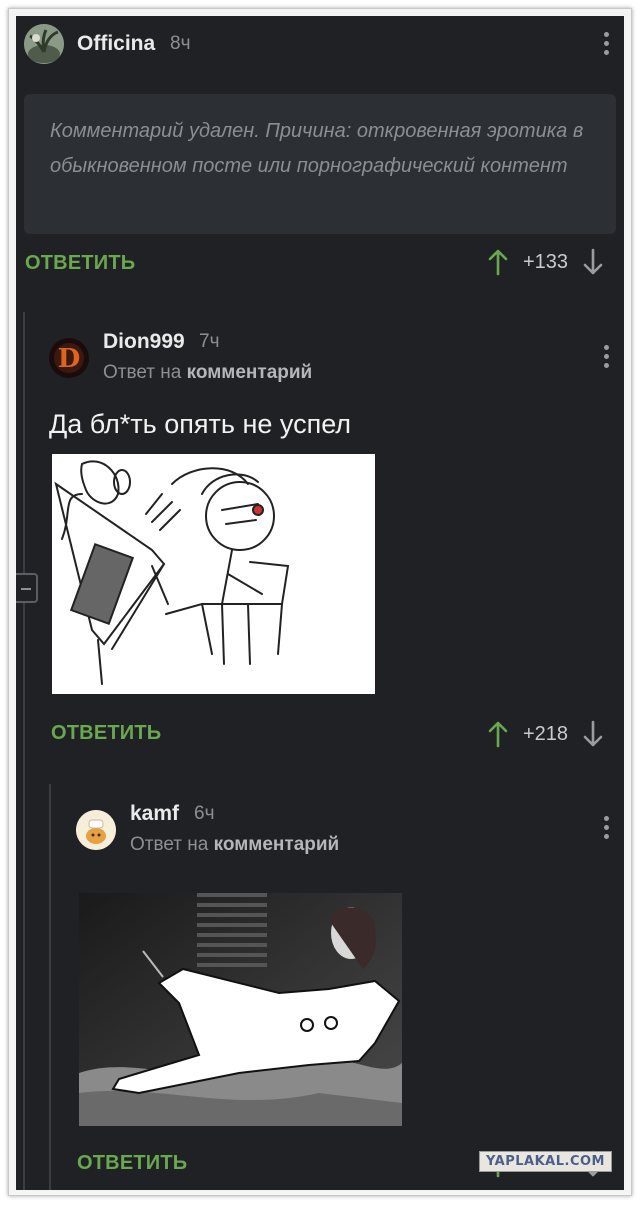 Image resolution: width=640 pixels, height=1206 pixels. What do you see at coordinates (116, 44) in the screenshot?
I see `comment-author: Officina` at bounding box center [116, 44].